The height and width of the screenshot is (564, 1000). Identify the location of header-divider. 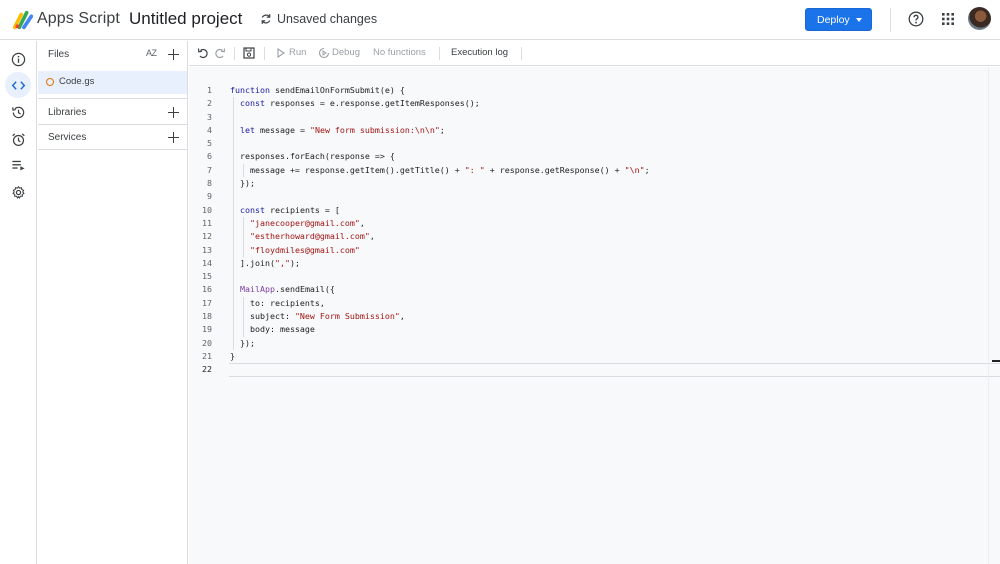
(890, 20).